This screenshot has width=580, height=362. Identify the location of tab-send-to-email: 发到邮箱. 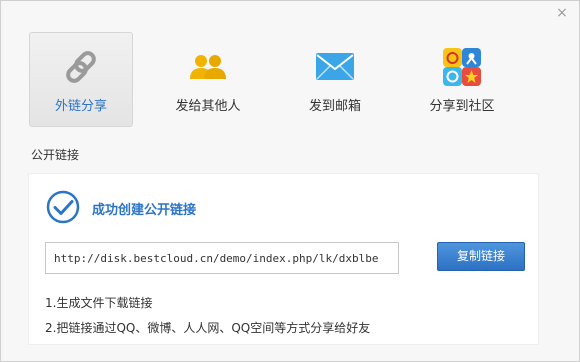
(335, 79).